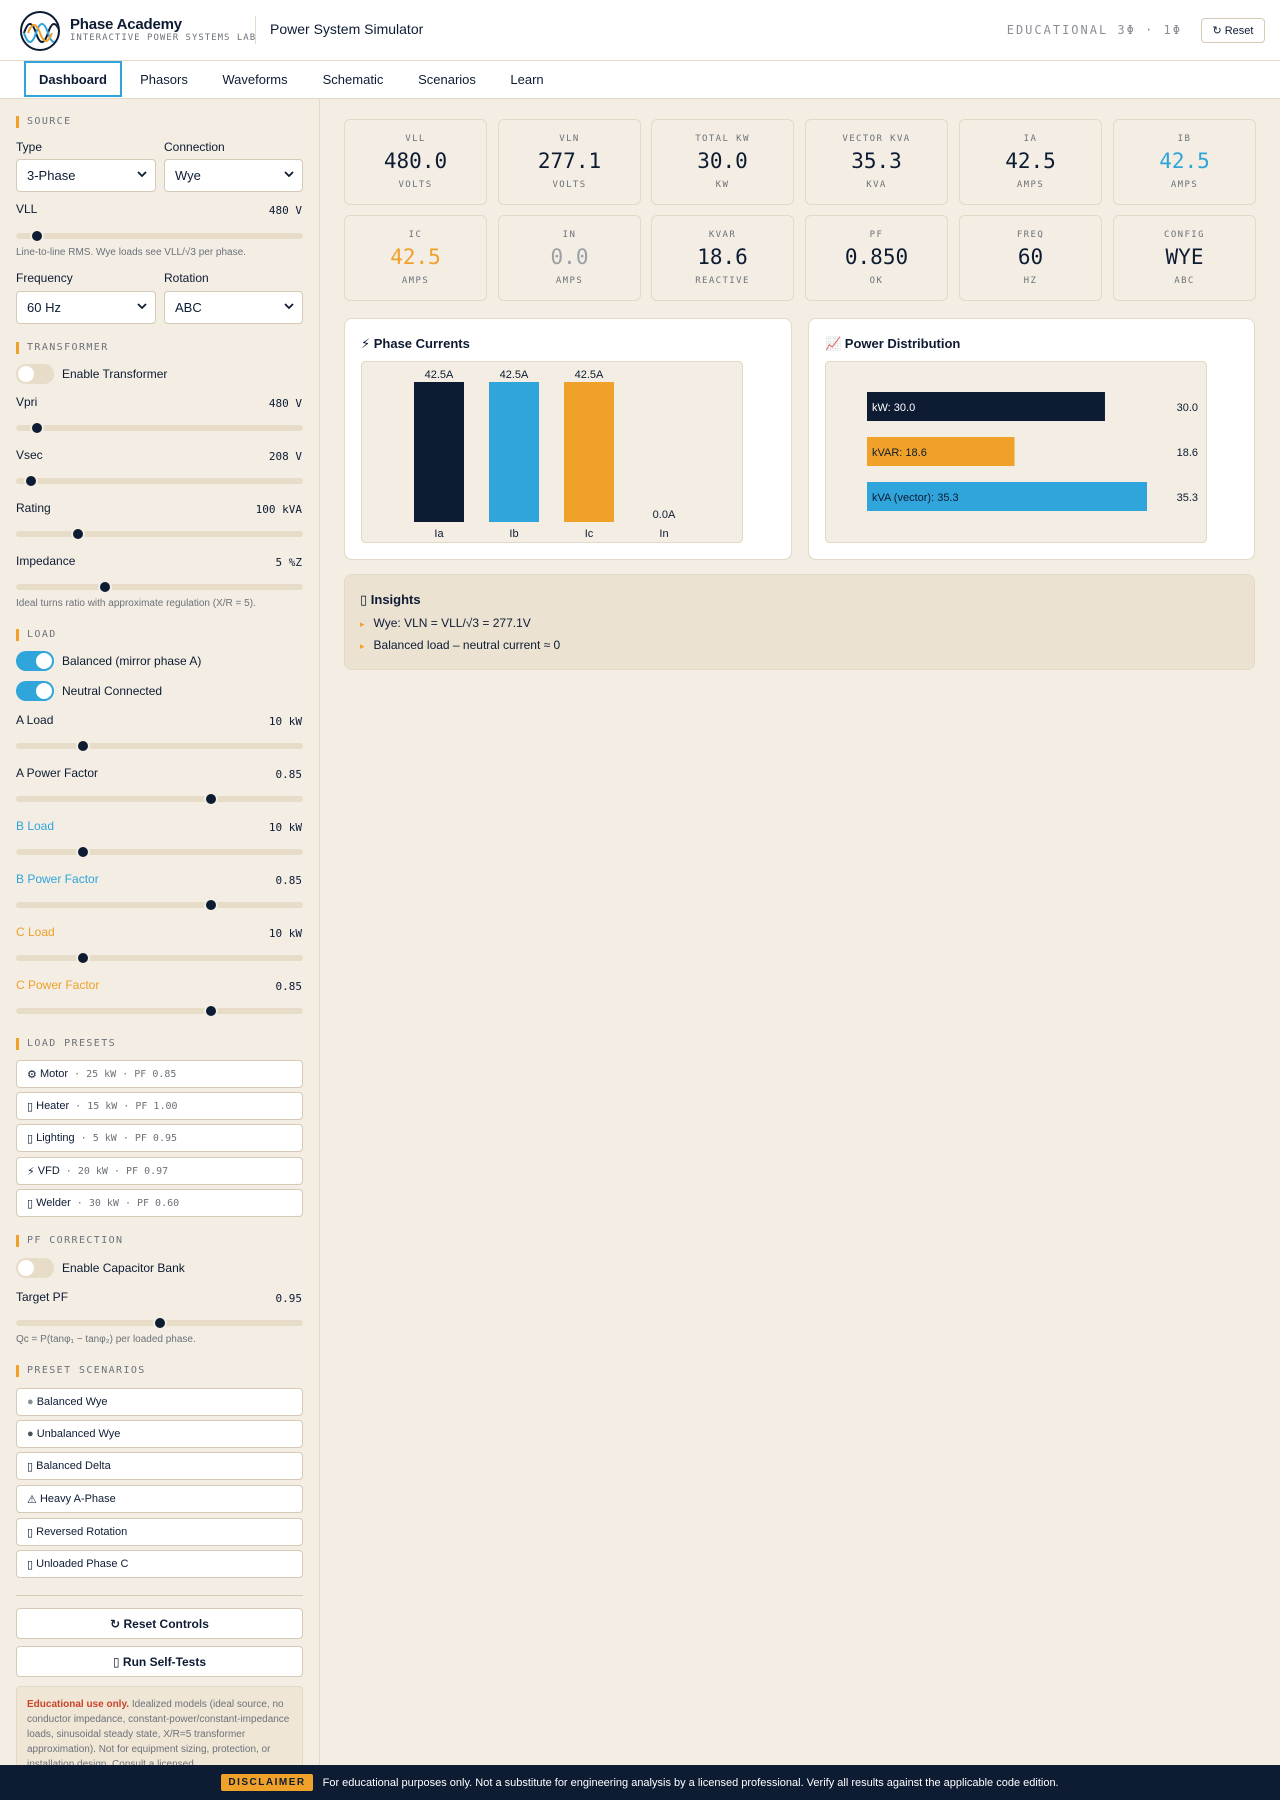 This screenshot has width=1280, height=1800. I want to click on a-pf-value: 0.85, so click(289, 774).